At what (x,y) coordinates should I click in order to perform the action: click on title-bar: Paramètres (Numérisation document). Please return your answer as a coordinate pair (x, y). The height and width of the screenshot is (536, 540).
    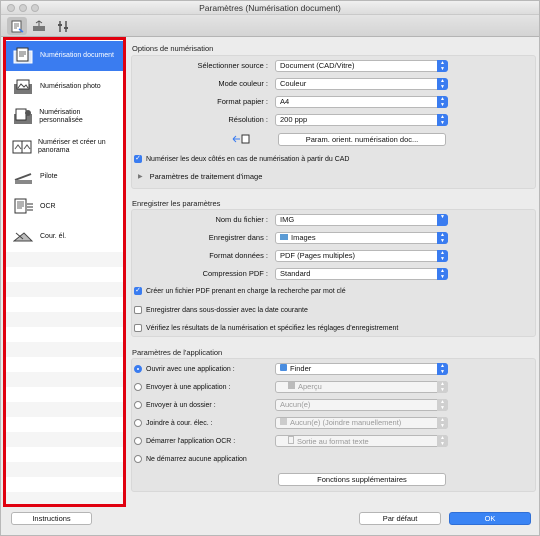
    Looking at the image, I should click on (270, 8).